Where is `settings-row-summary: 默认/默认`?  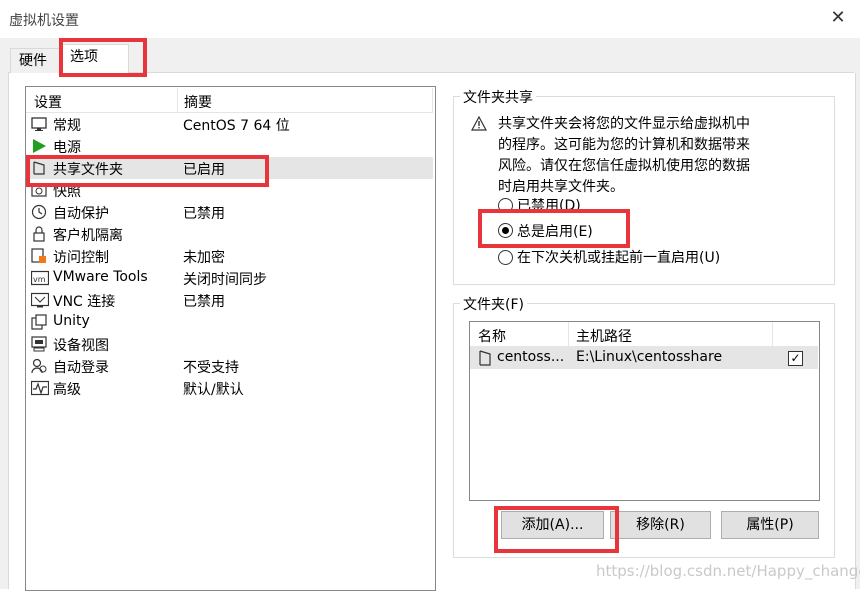
settings-row-summary: 默认/默认 is located at coordinates (213, 390).